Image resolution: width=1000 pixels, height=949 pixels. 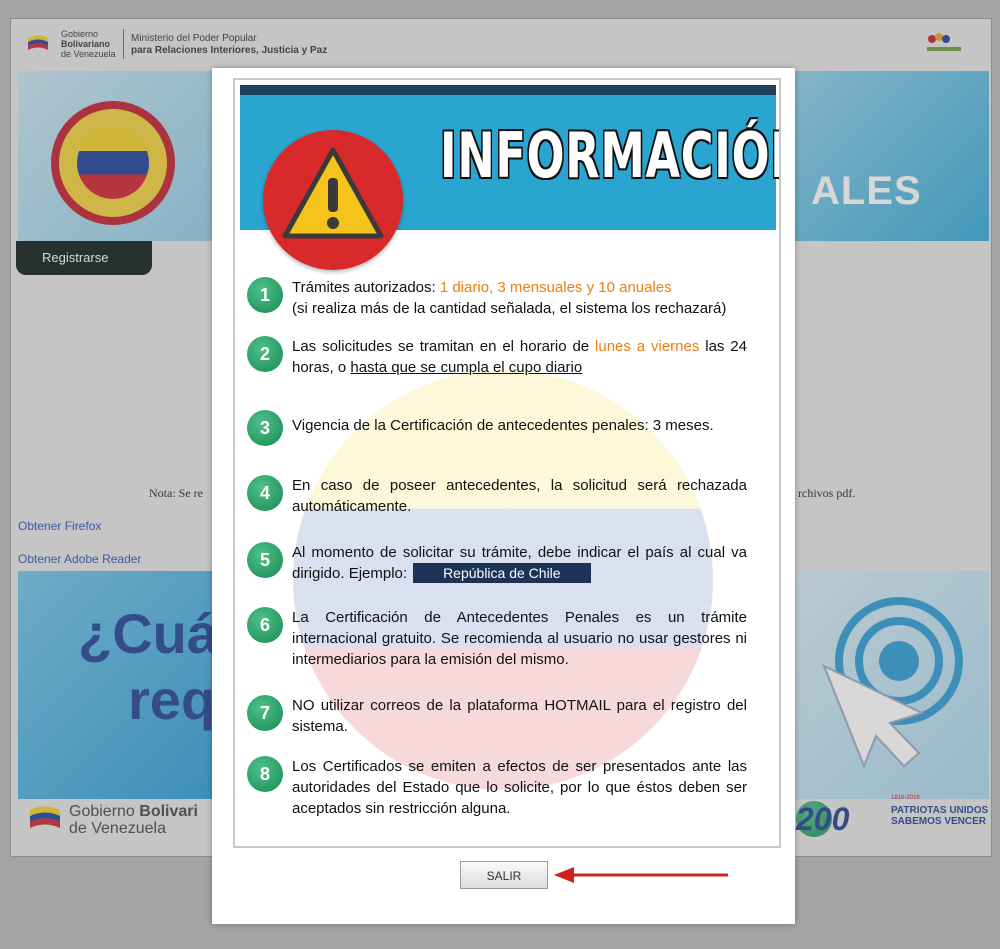 I want to click on warning-badge, so click(x=333, y=200).